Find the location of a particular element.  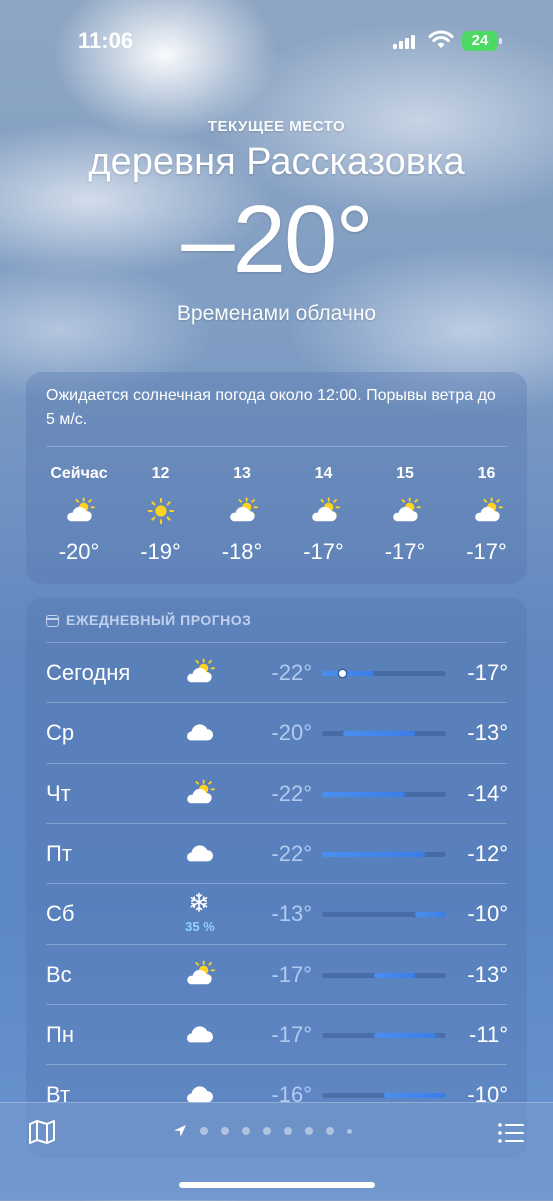

day-label: Пн is located at coordinates (60, 1034).